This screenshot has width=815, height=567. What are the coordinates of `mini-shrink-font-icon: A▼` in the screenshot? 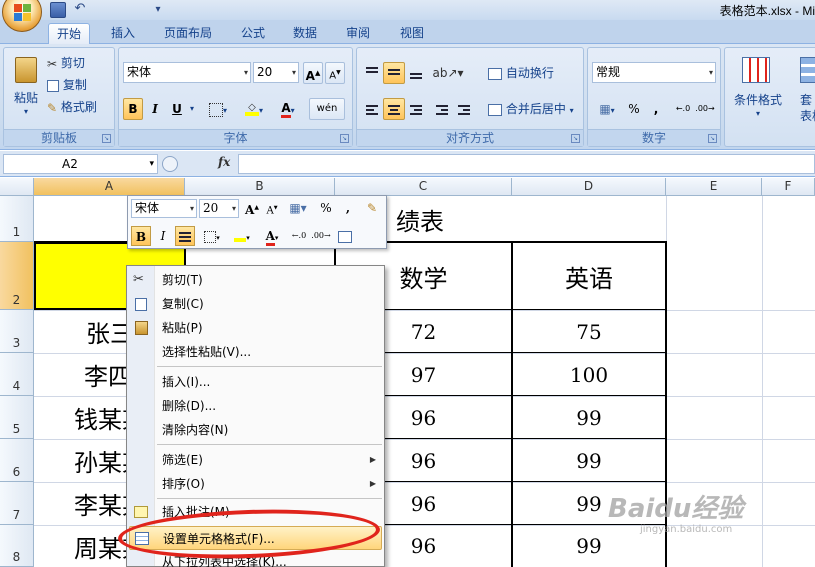 It's located at (272, 208).